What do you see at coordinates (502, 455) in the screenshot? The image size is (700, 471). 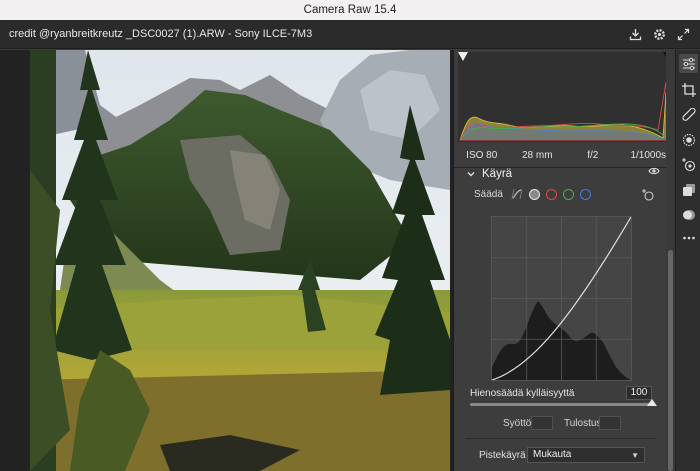 I see `point-curve-label: Pistekäyrä` at bounding box center [502, 455].